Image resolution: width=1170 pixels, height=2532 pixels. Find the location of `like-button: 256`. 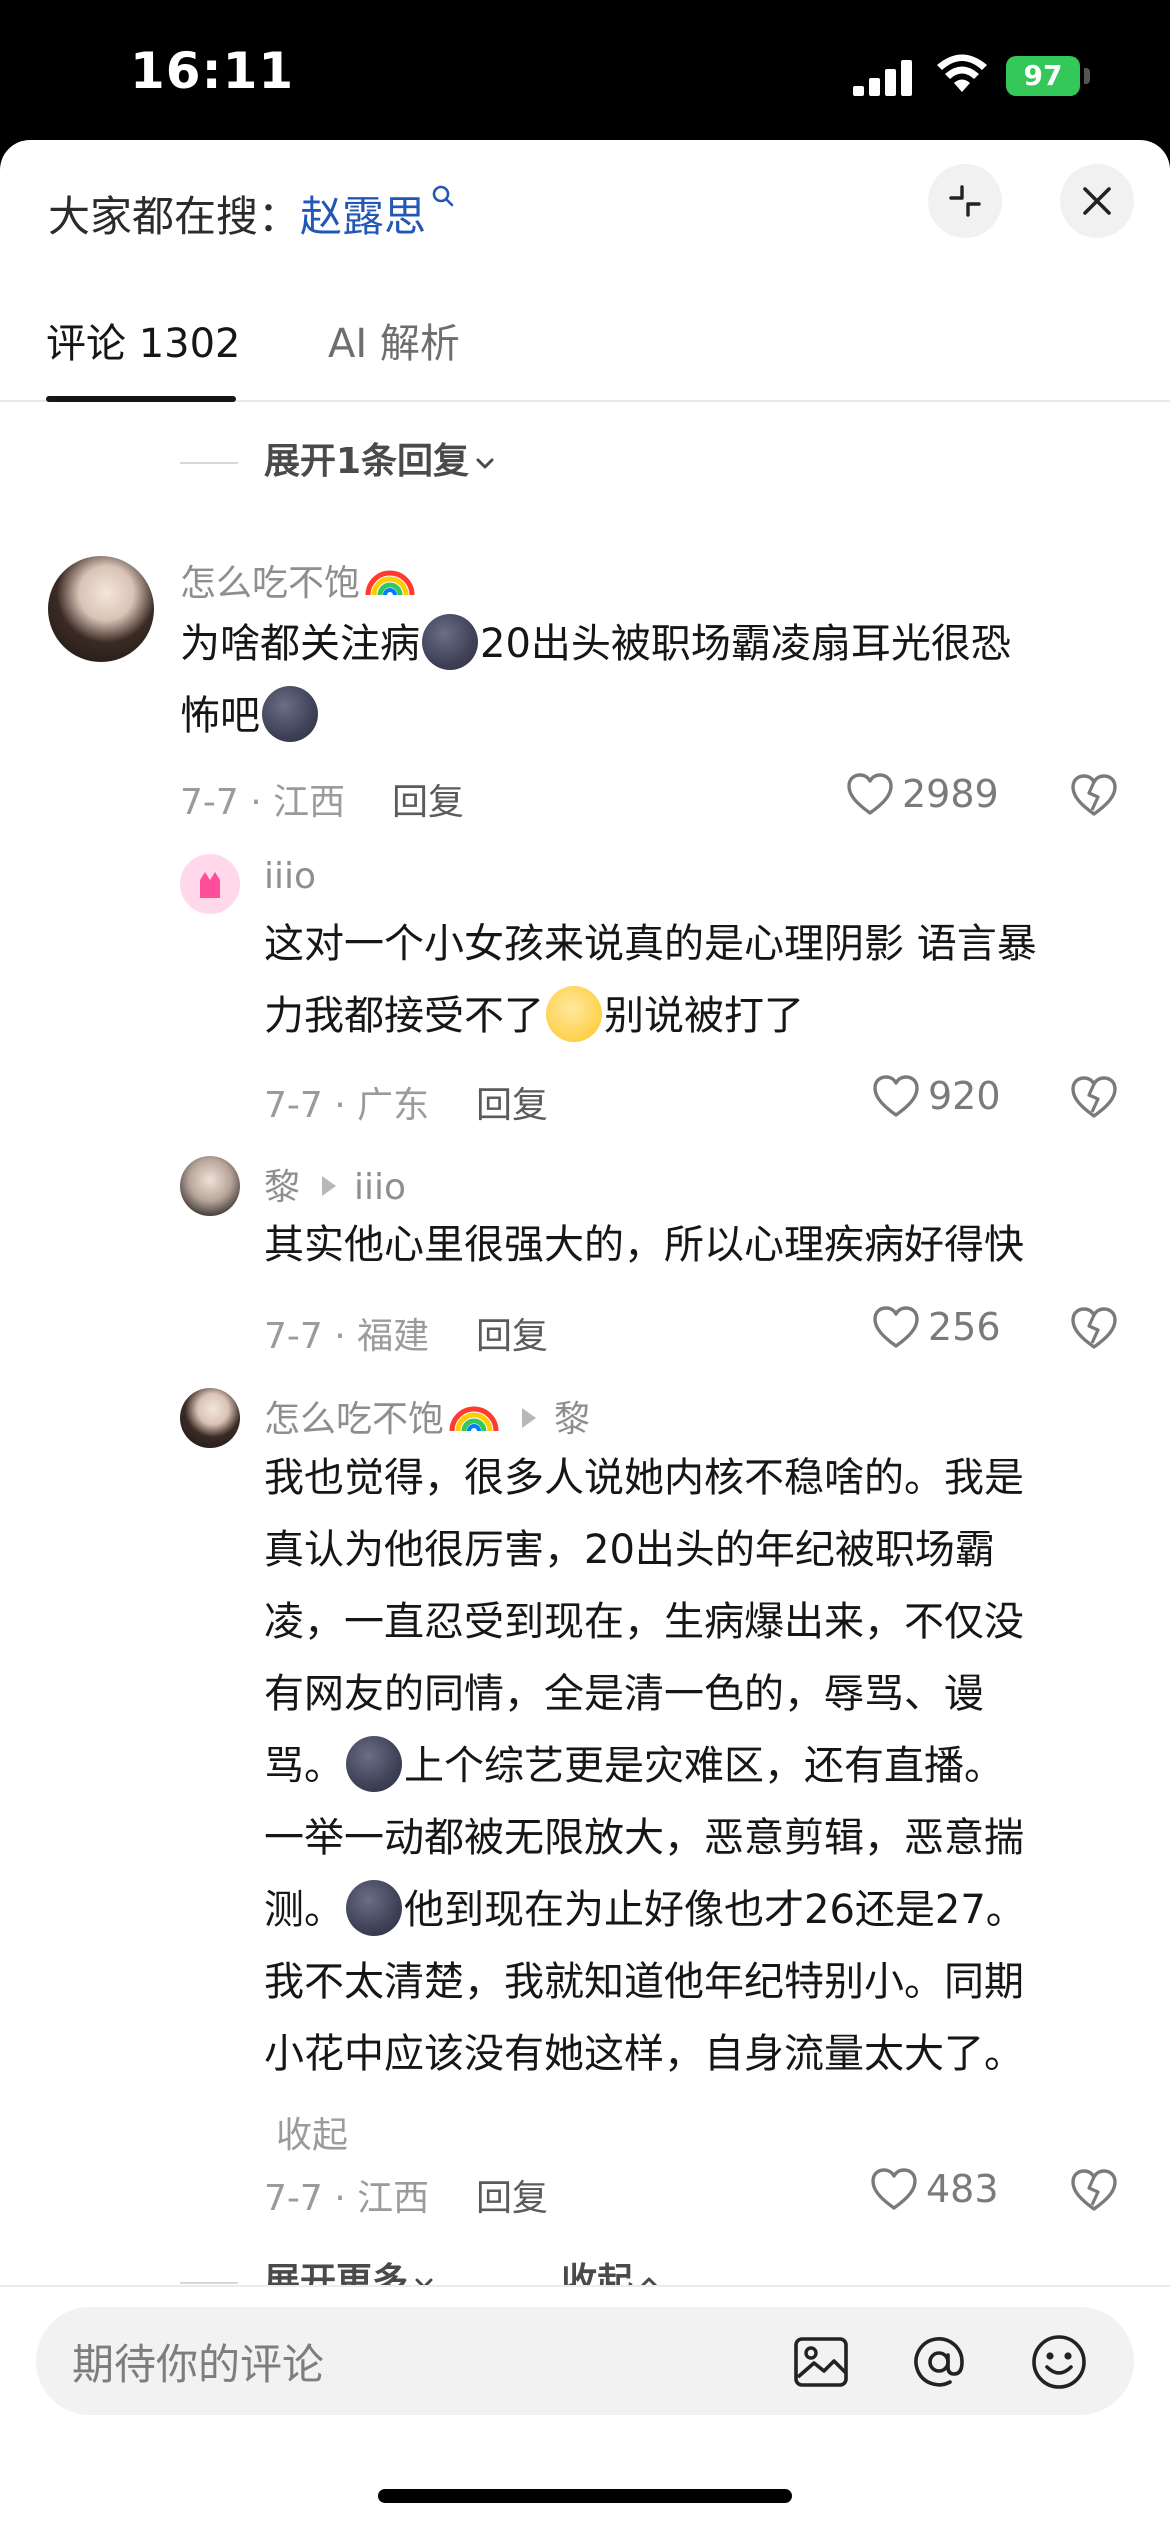

like-button: 256 is located at coordinates (936, 1327).